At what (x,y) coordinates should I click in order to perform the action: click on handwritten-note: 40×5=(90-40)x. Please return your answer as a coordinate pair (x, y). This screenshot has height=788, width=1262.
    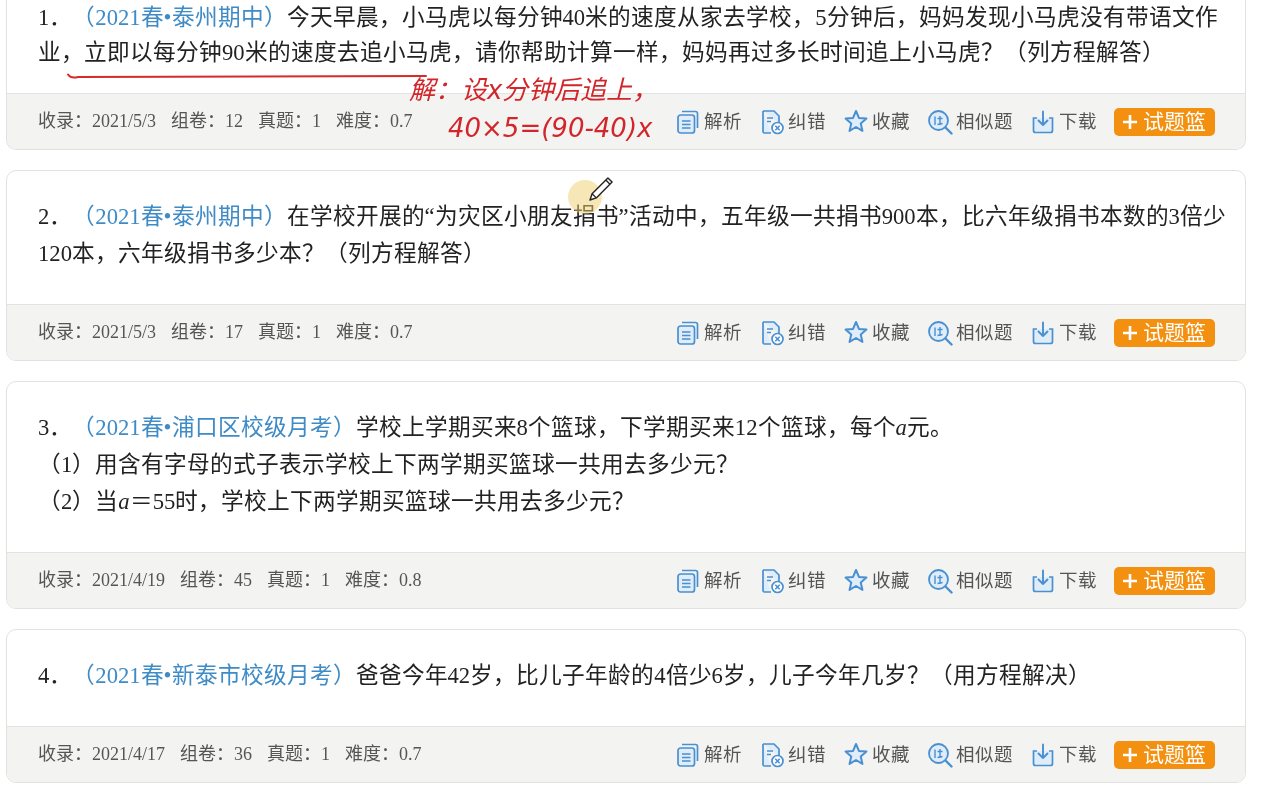
    Looking at the image, I should click on (550, 128).